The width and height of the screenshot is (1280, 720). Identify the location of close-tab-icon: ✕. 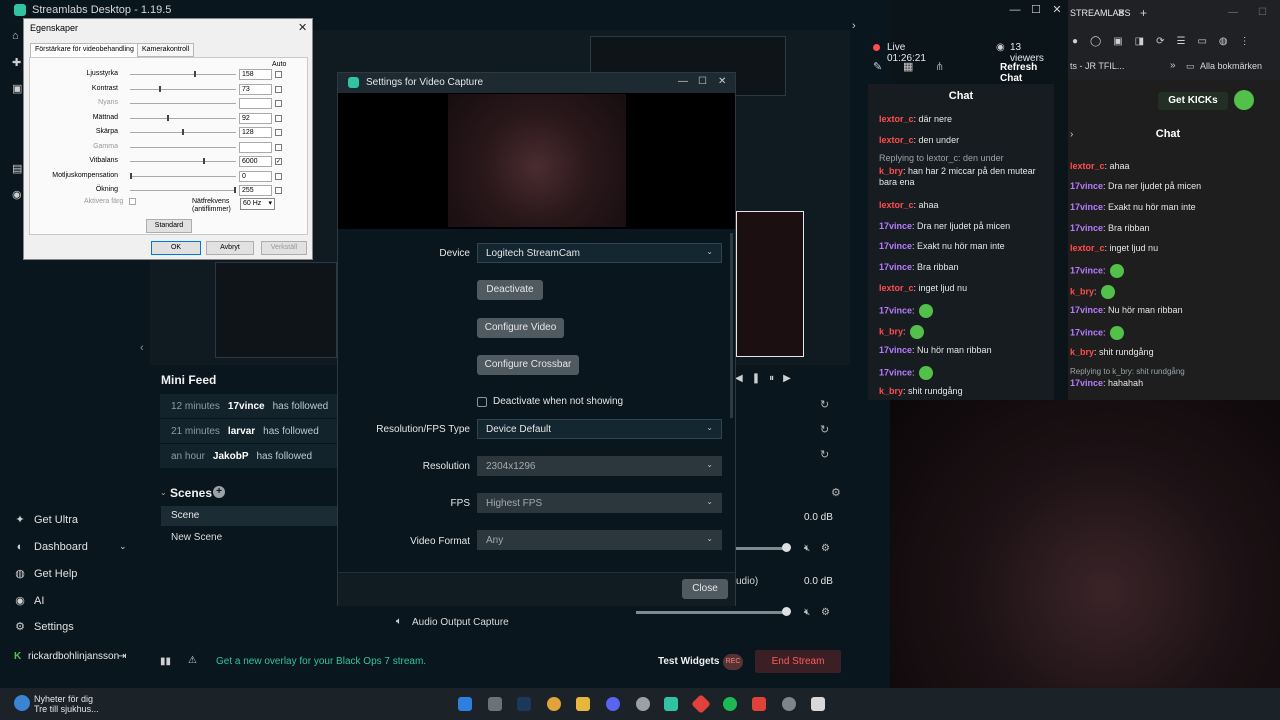
(1121, 13).